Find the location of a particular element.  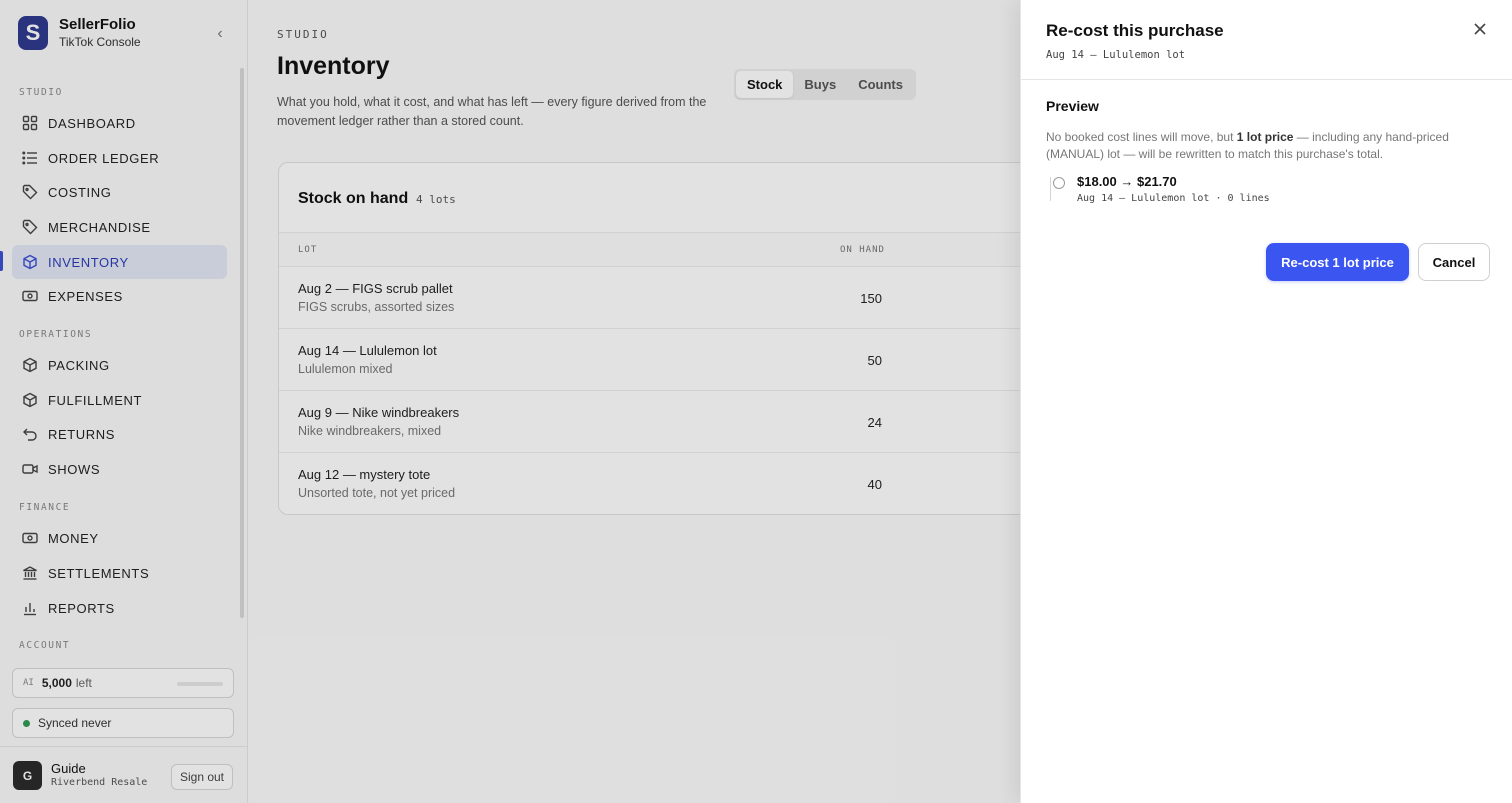

recost-button: Re-cost 1 lot price is located at coordinates (1337, 262).